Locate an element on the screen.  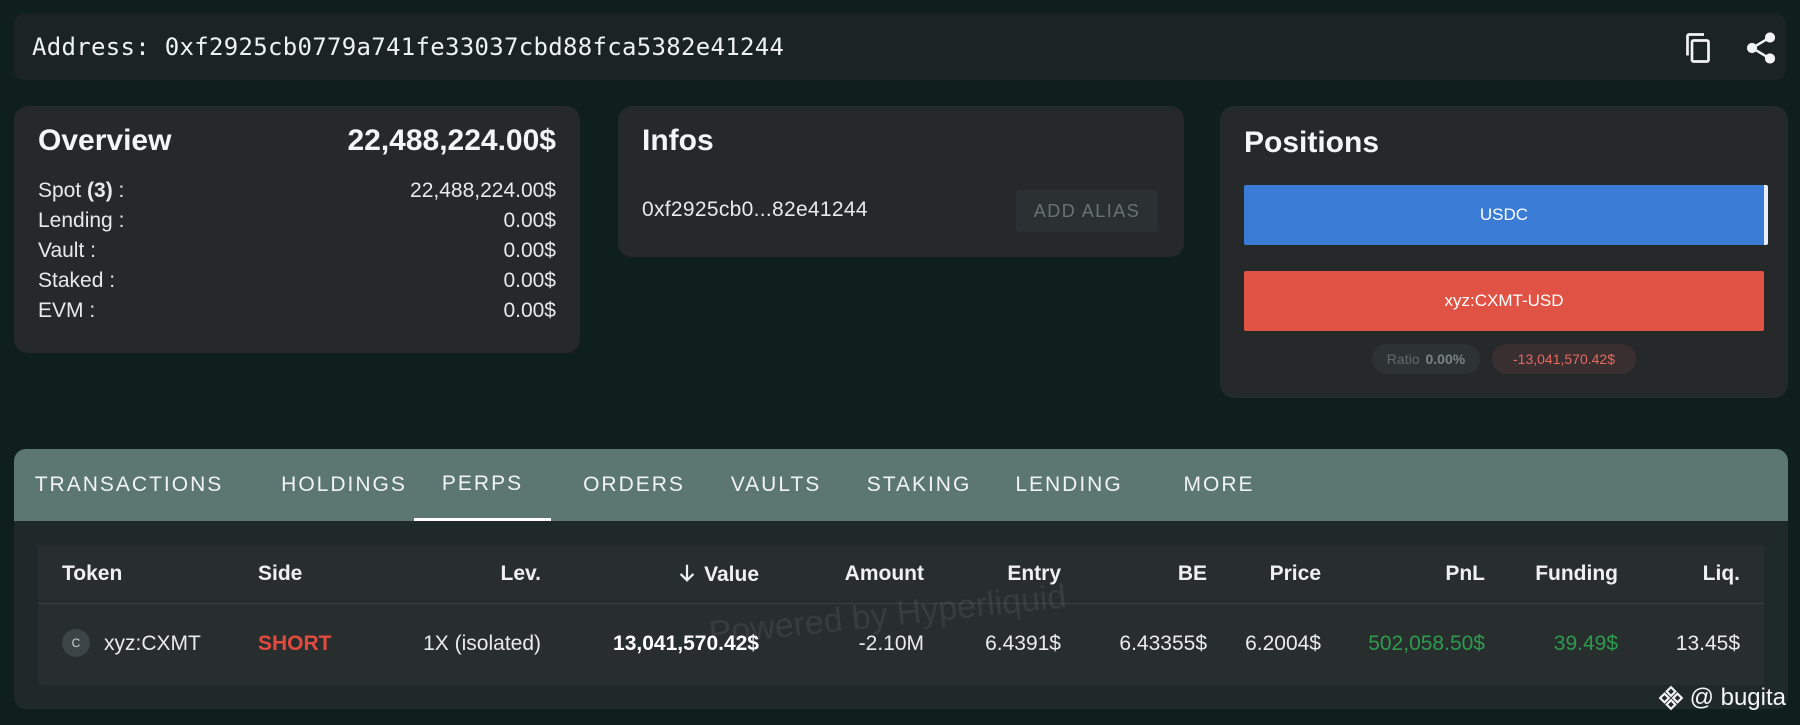
cell-side: SHORT is located at coordinates (295, 643).